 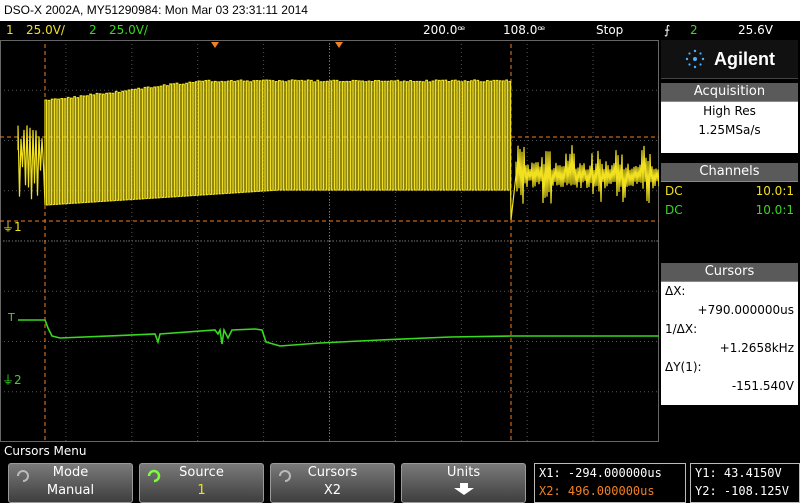 What do you see at coordinates (610, 491) in the screenshot?
I see `x2-readout: X2: 496.000000us` at bounding box center [610, 491].